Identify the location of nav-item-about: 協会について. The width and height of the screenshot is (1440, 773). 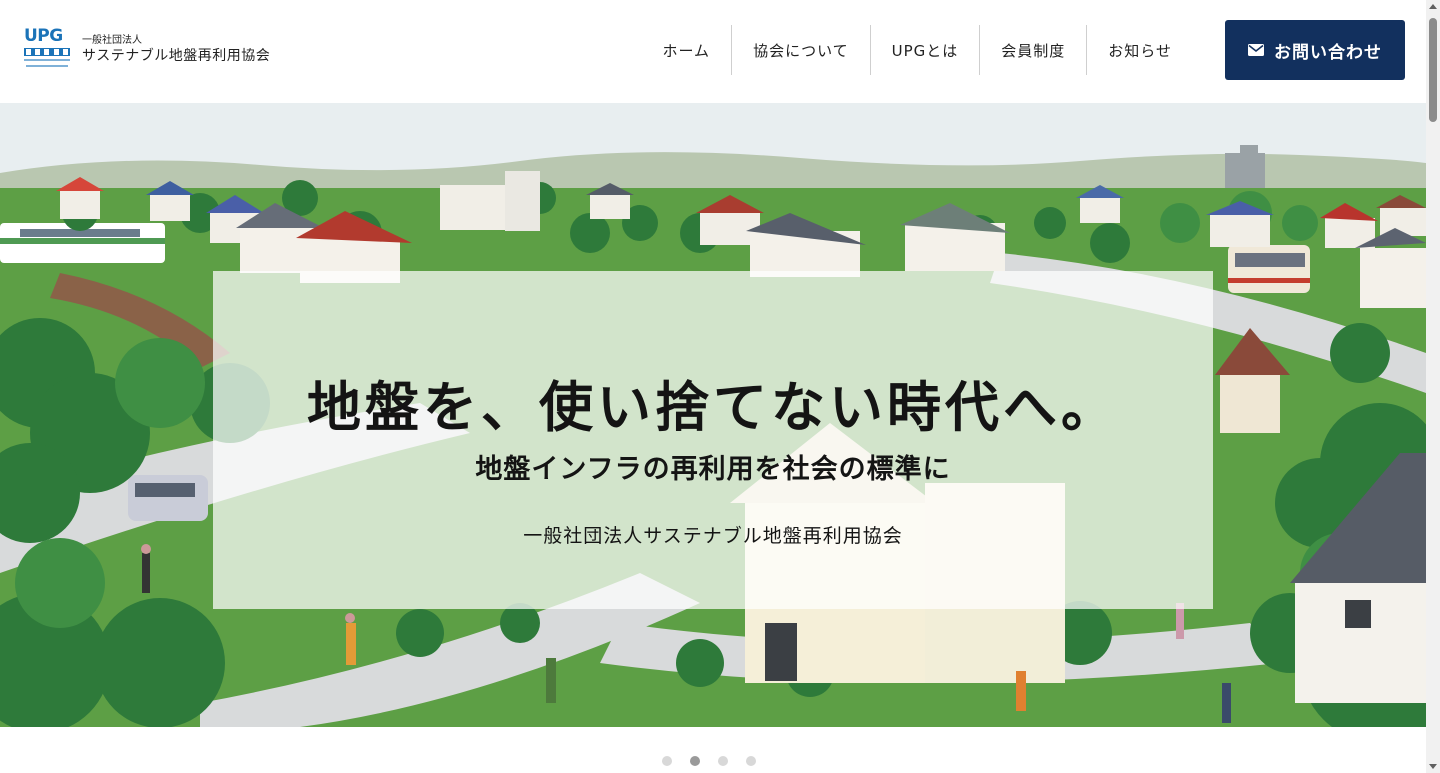
(800, 50).